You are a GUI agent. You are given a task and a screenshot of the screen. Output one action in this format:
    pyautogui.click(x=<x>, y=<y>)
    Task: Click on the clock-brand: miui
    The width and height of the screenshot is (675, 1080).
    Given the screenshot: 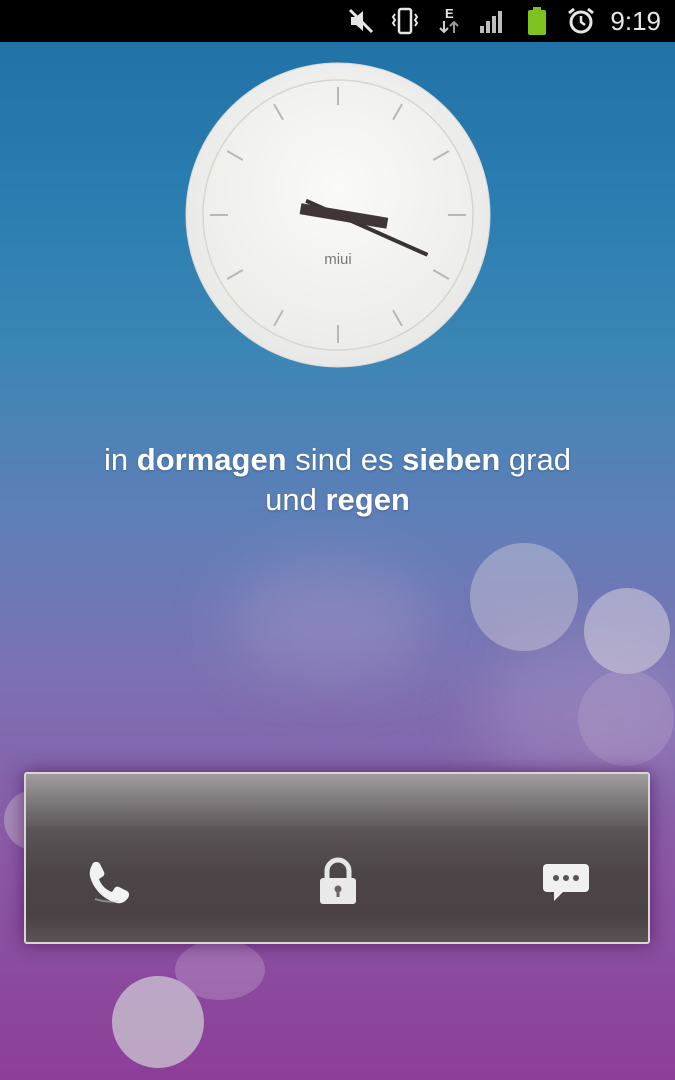 What is the action you would take?
    pyautogui.click(x=338, y=259)
    